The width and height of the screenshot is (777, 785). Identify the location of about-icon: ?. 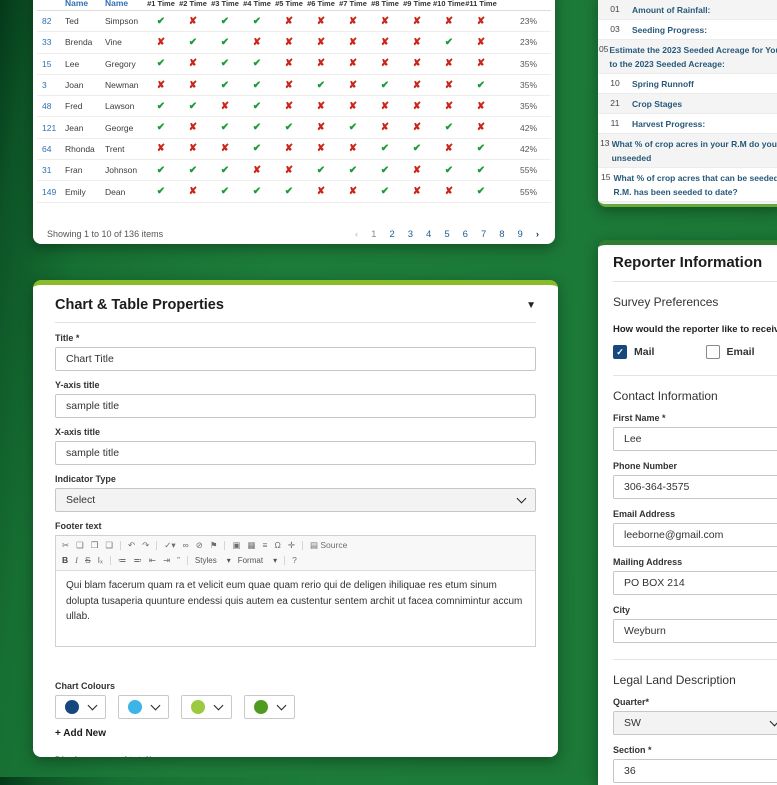
(294, 560).